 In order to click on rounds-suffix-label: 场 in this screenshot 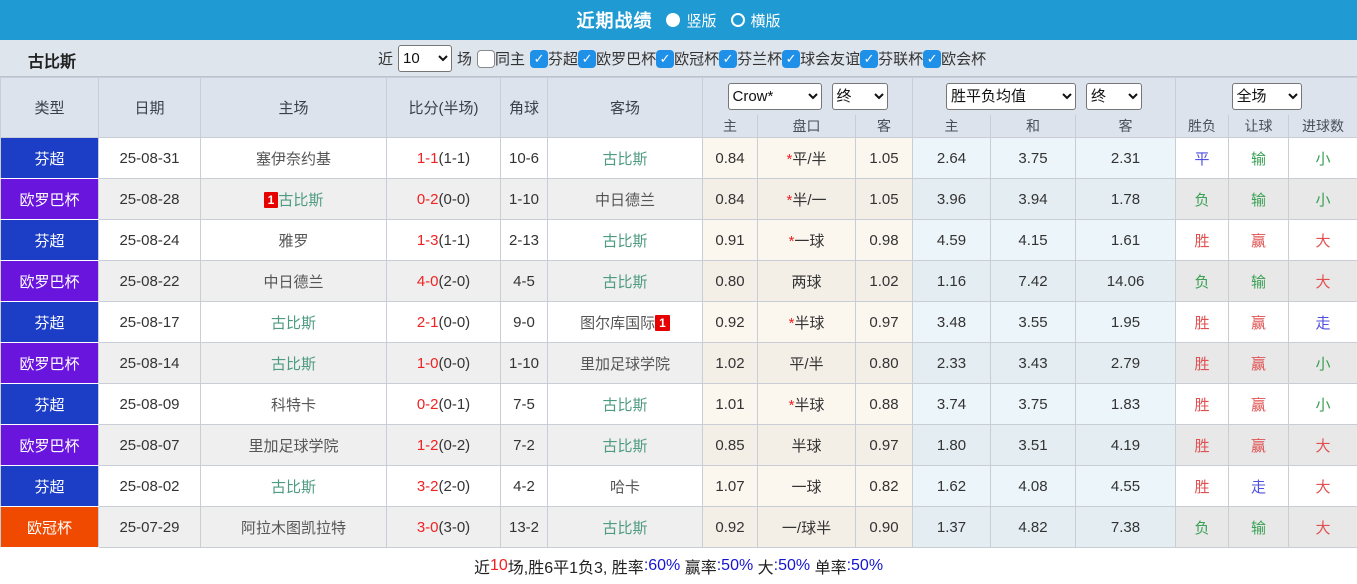, I will do `click(465, 59)`.